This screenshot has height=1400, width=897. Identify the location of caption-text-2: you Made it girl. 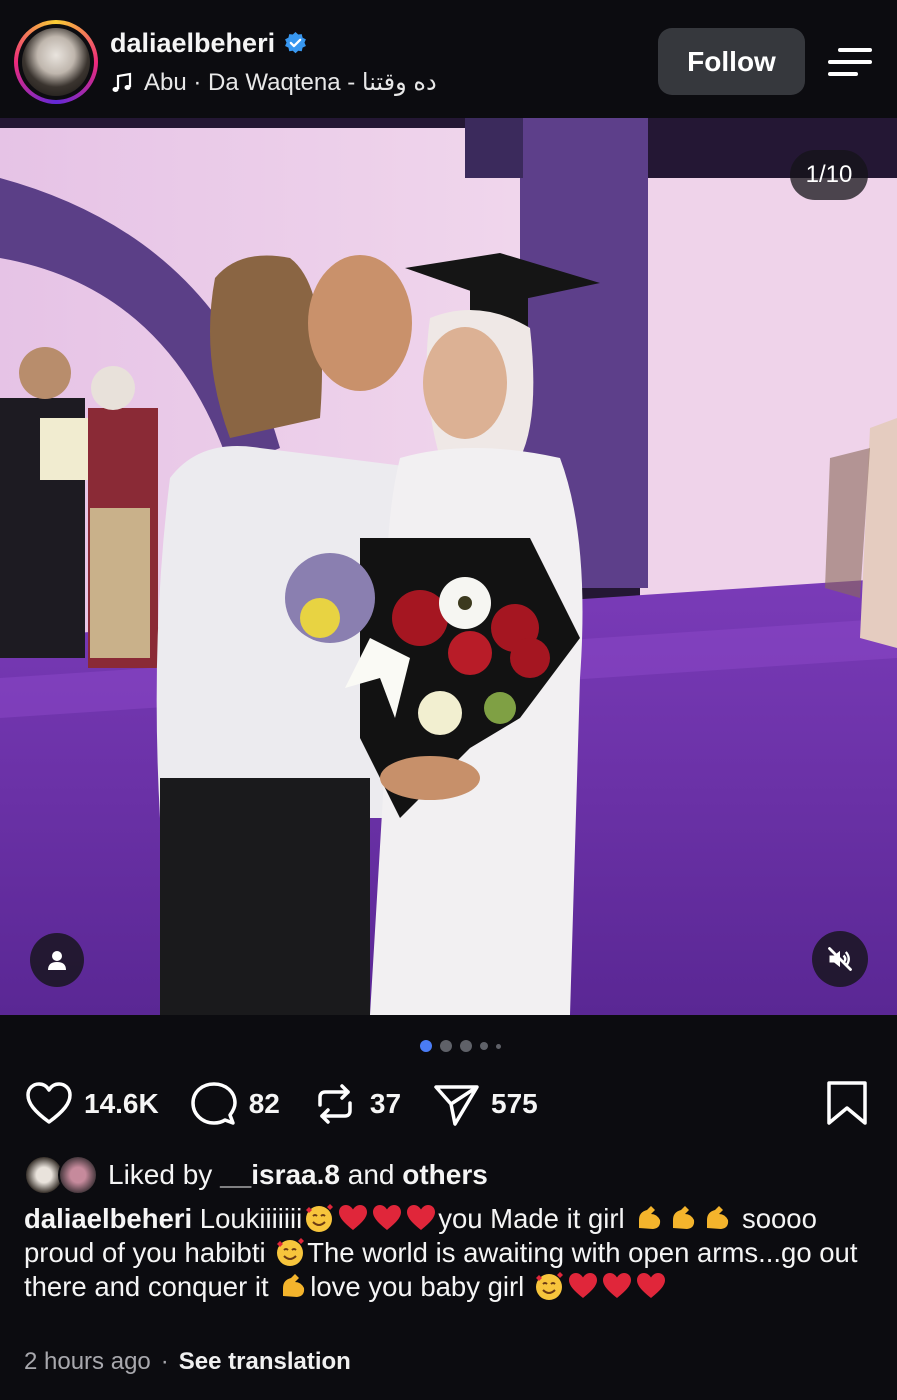
(535, 1218).